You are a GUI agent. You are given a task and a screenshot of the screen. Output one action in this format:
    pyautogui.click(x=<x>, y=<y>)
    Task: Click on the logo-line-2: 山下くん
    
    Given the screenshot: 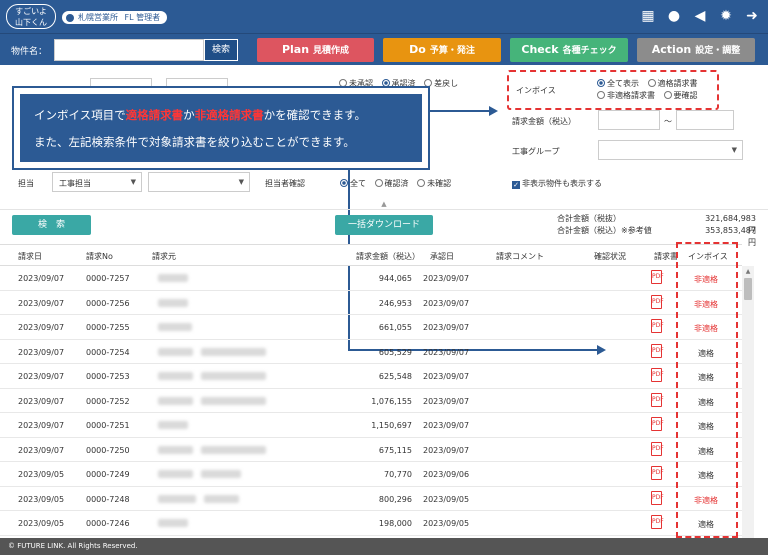 What is the action you would take?
    pyautogui.click(x=31, y=22)
    